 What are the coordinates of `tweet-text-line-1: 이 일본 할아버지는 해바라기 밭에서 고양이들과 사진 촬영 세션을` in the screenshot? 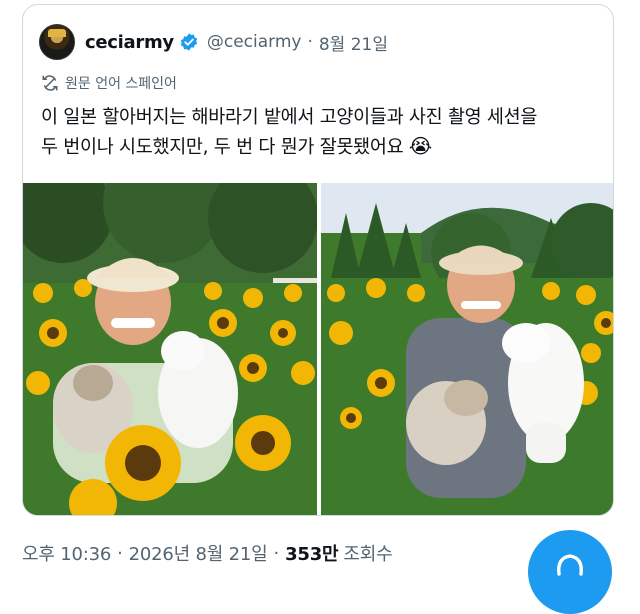 It's located at (289, 117).